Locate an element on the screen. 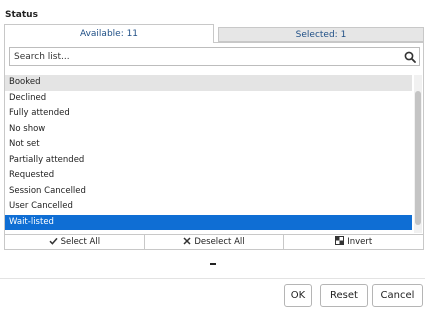 The image size is (425, 309). list-item: Partially attended is located at coordinates (208, 161).